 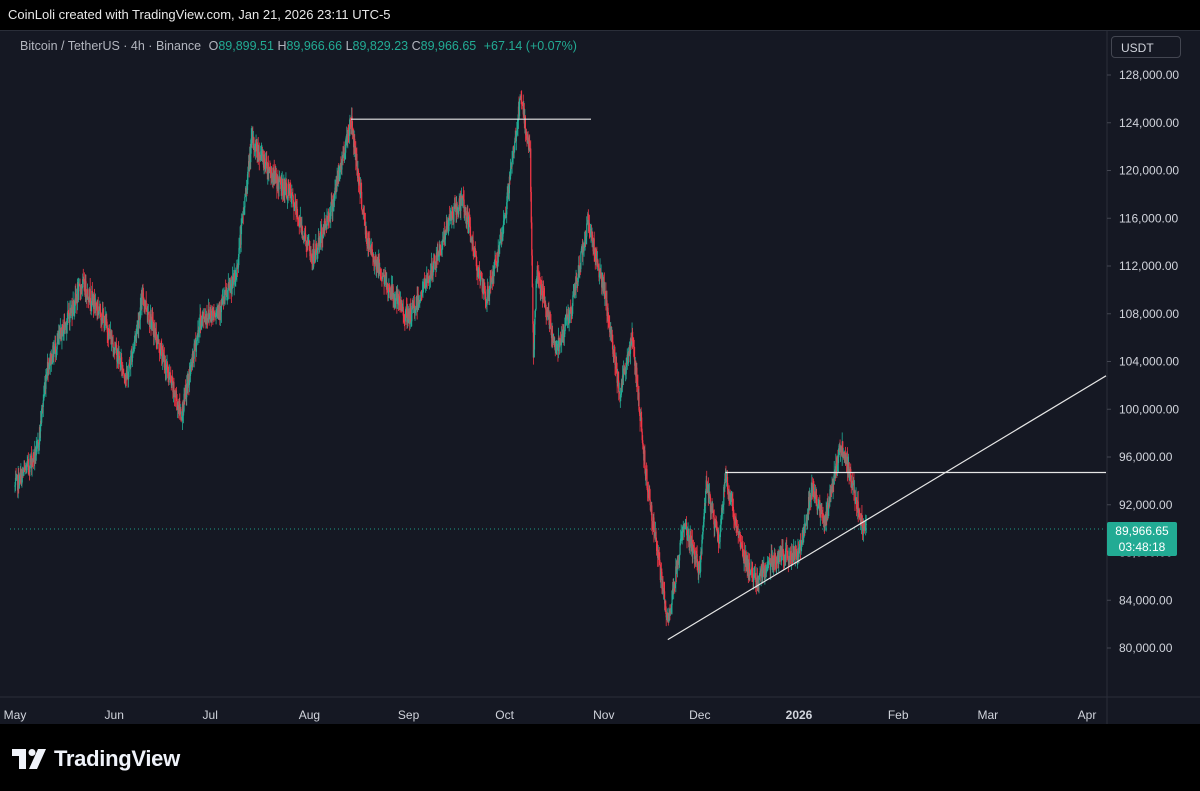 What do you see at coordinates (1146, 505) in the screenshot?
I see `price-tick-label: 92,000.00` at bounding box center [1146, 505].